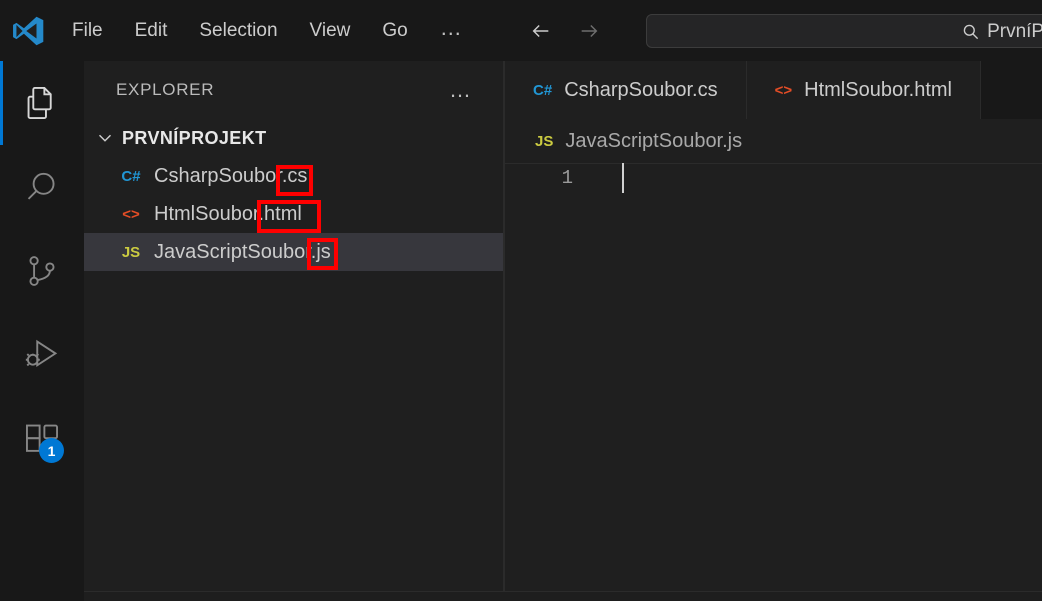 This screenshot has height=601, width=1042. Describe the element at coordinates (773, 141) in the screenshot. I see `editor-breadcrumb: JS JavaScriptSoubor.js` at that location.